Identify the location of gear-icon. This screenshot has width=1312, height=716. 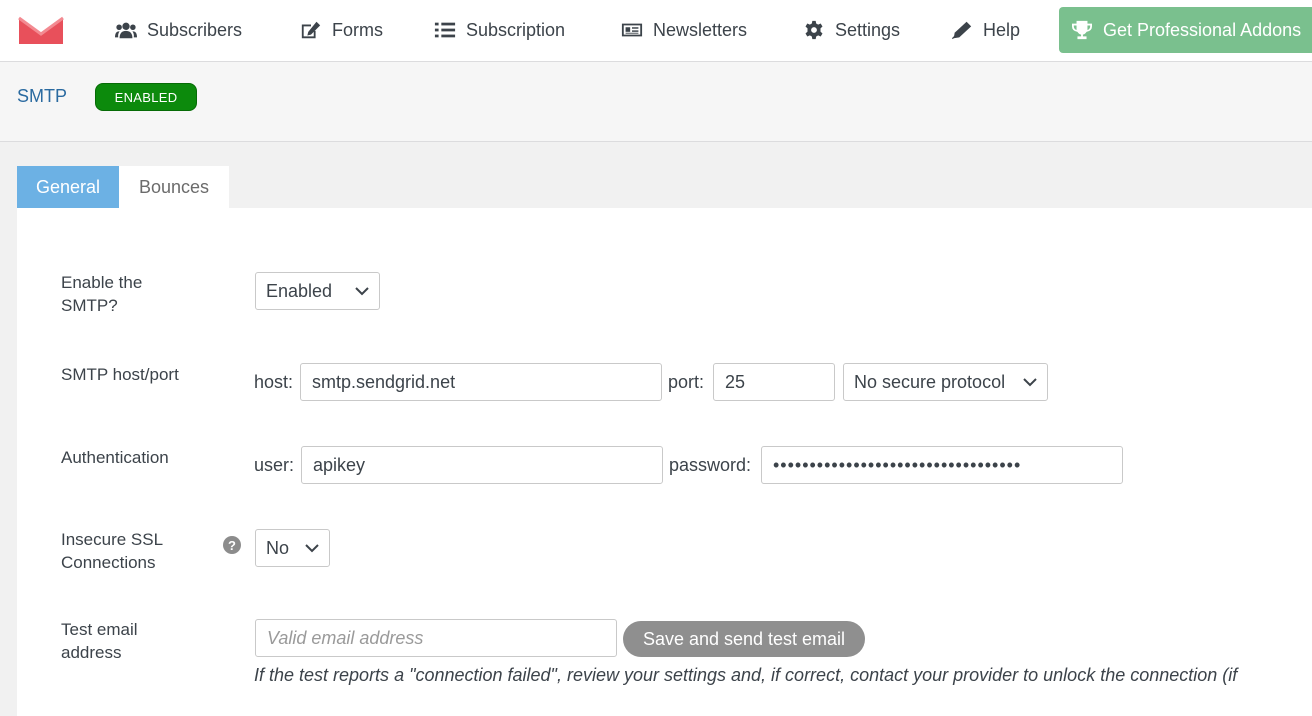
(814, 30).